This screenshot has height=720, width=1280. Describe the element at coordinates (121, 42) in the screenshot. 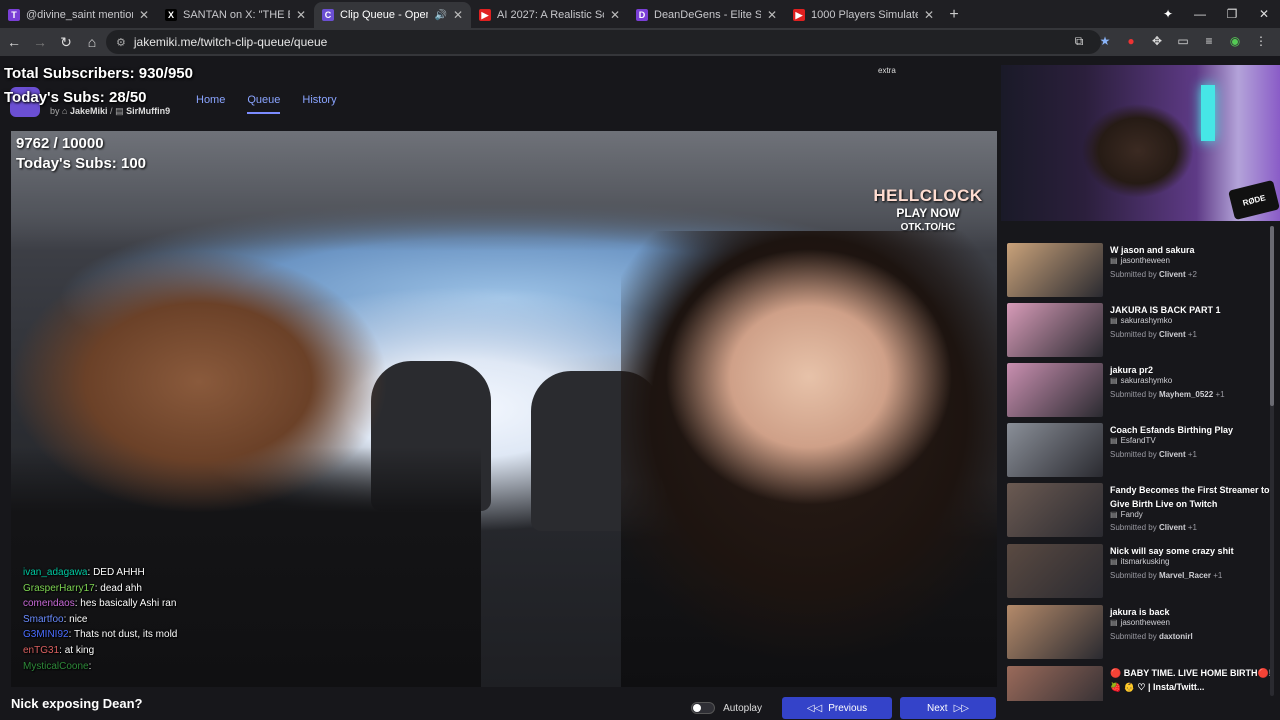

I see `site-info-icon: ⚙` at that location.